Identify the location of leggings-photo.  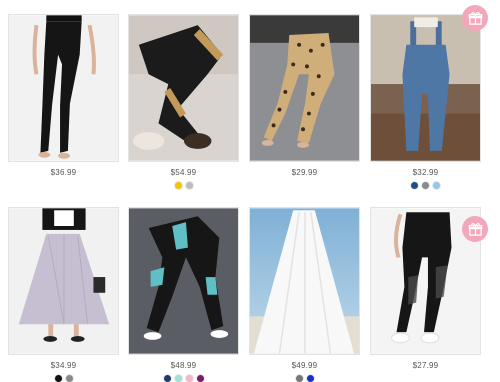
(63, 88).